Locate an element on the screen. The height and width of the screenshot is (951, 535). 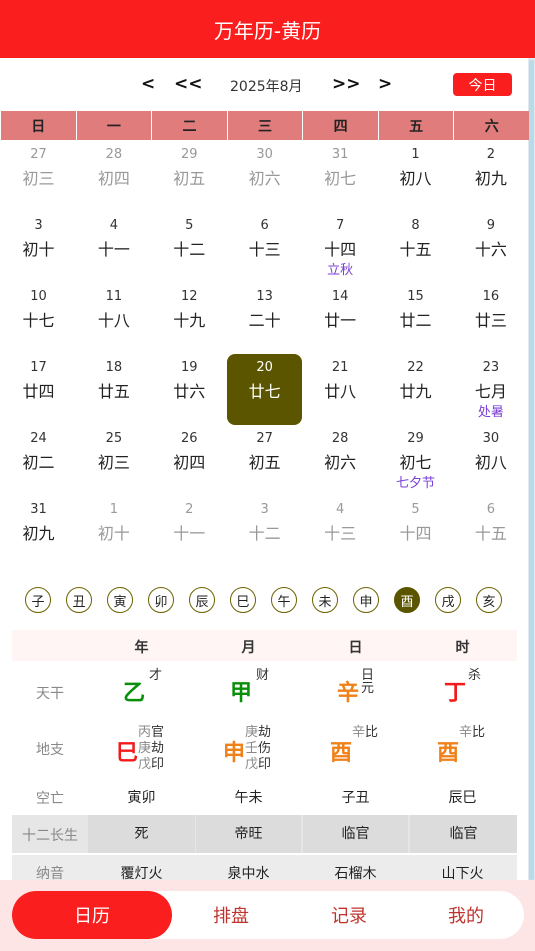
day-number: 6 is located at coordinates (491, 509).